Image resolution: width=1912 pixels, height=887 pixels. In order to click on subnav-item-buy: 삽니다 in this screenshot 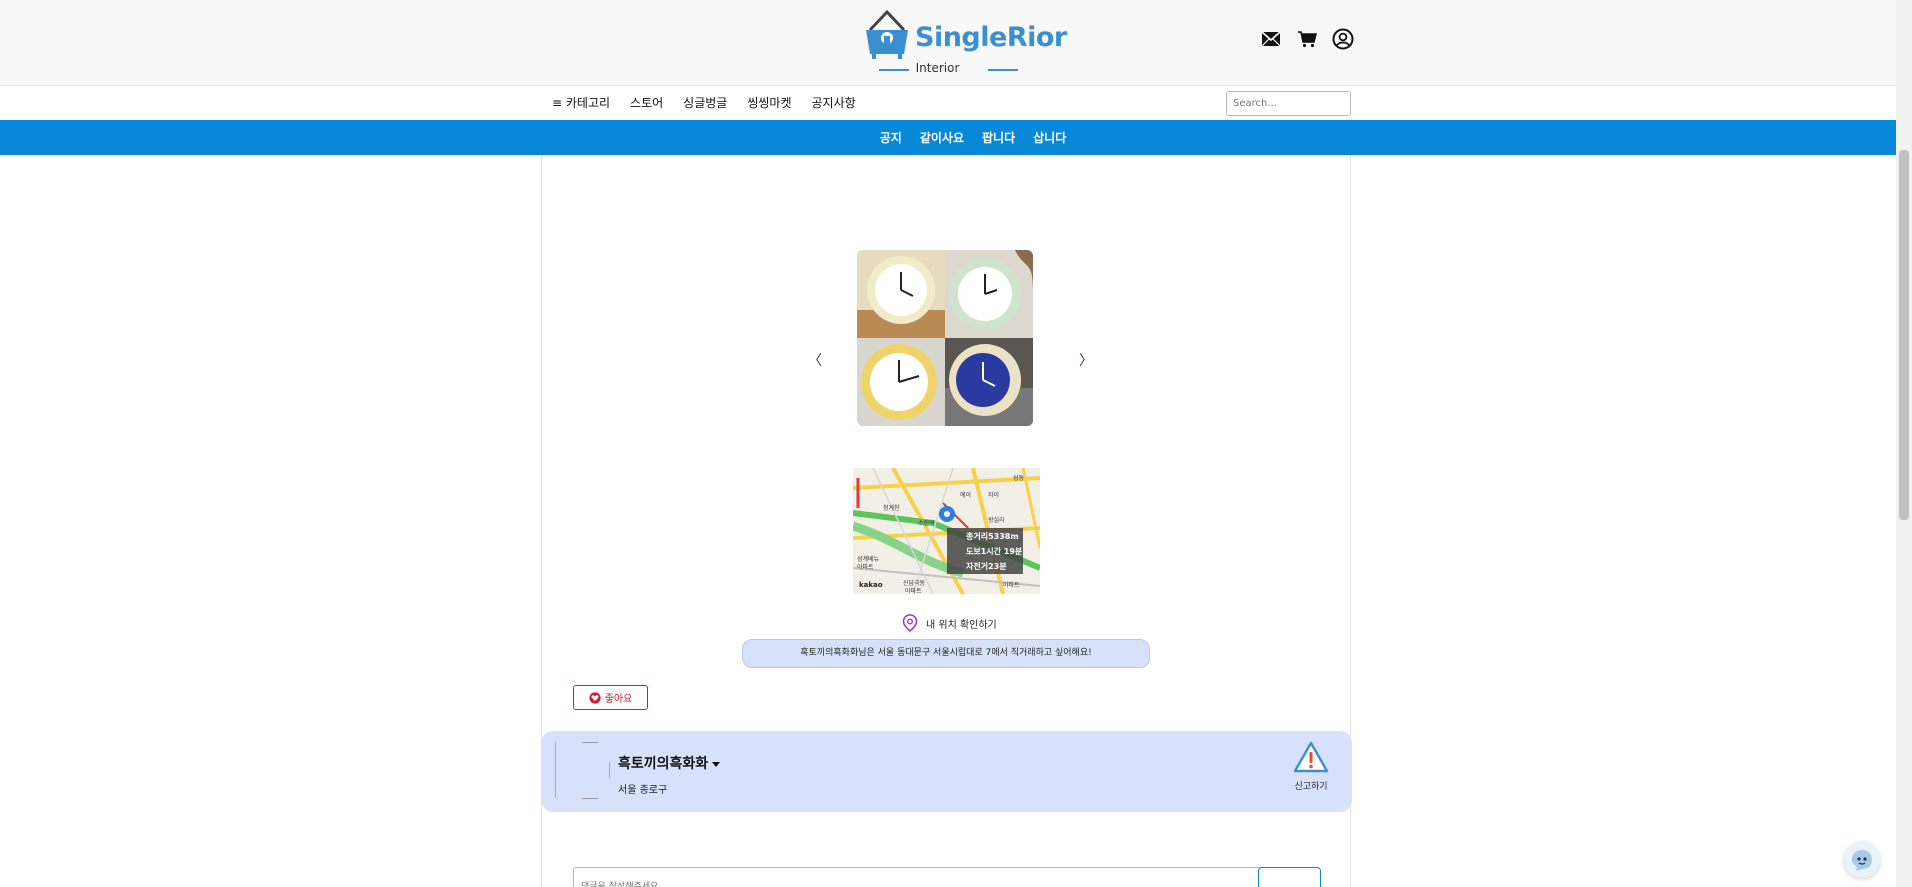, I will do `click(1049, 137)`.